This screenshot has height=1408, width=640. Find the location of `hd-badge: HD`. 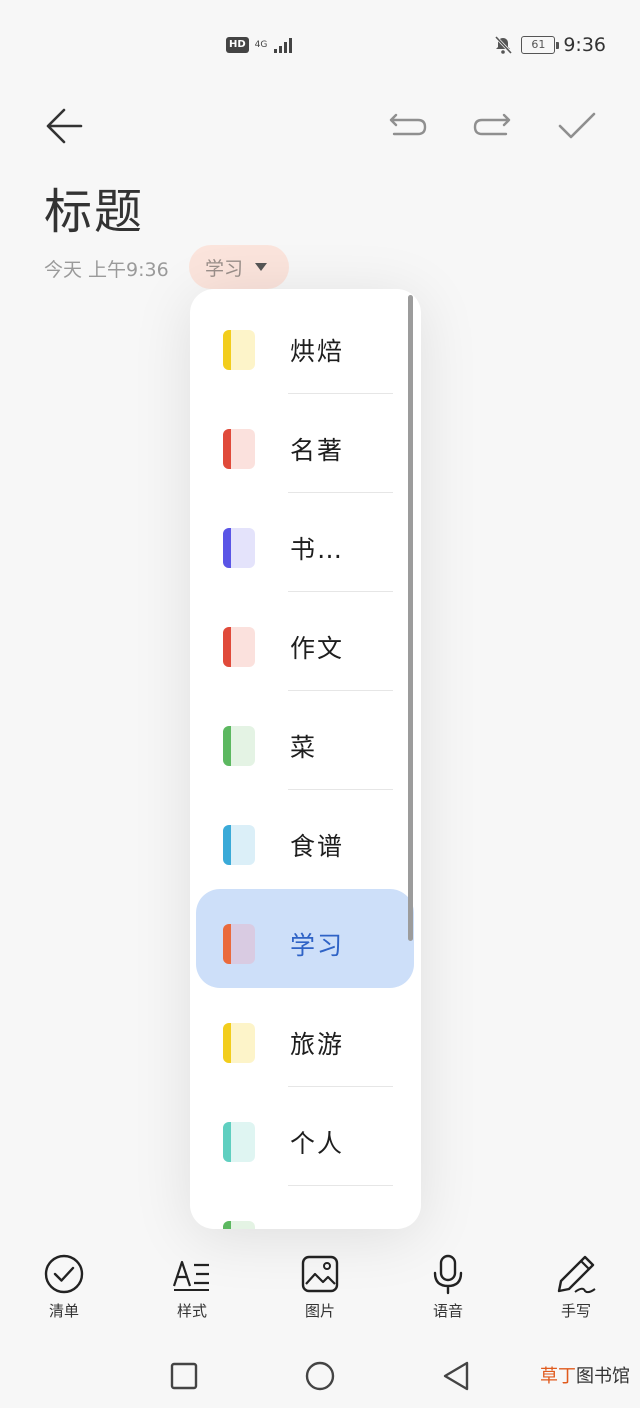

hd-badge: HD is located at coordinates (237, 45).